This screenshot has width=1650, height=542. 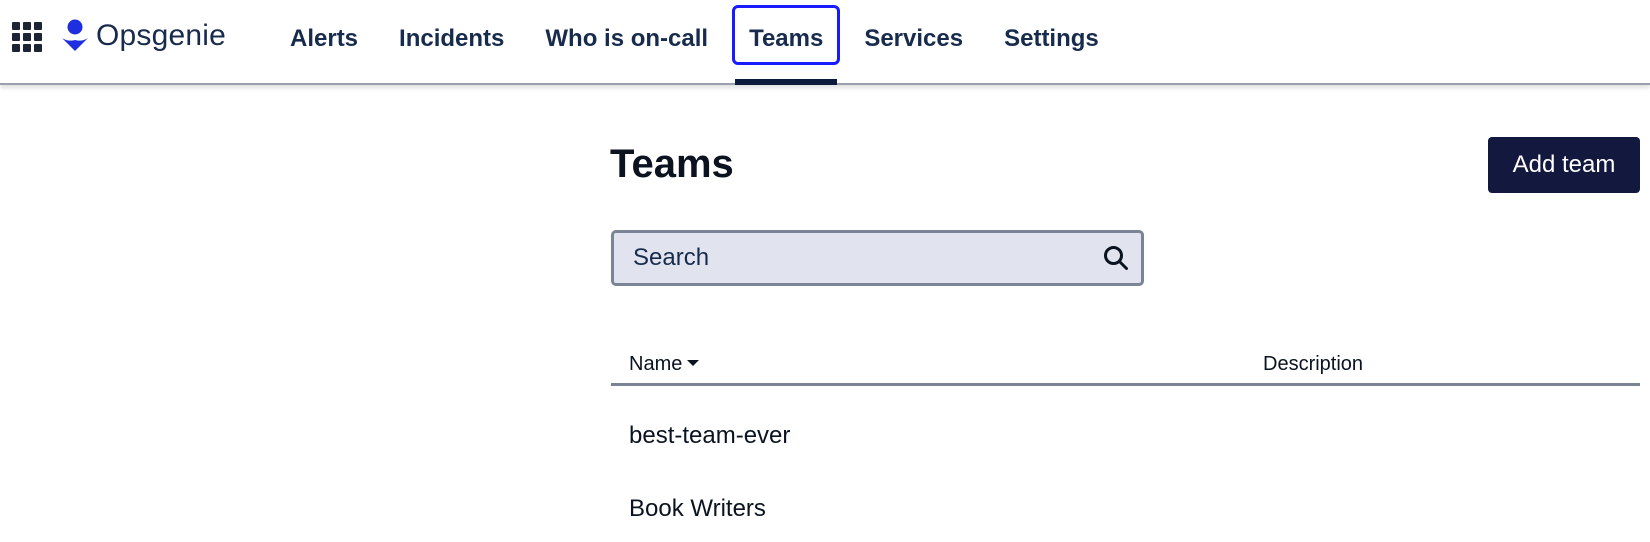 What do you see at coordinates (914, 38) in the screenshot?
I see `nav-tab-label: Services` at bounding box center [914, 38].